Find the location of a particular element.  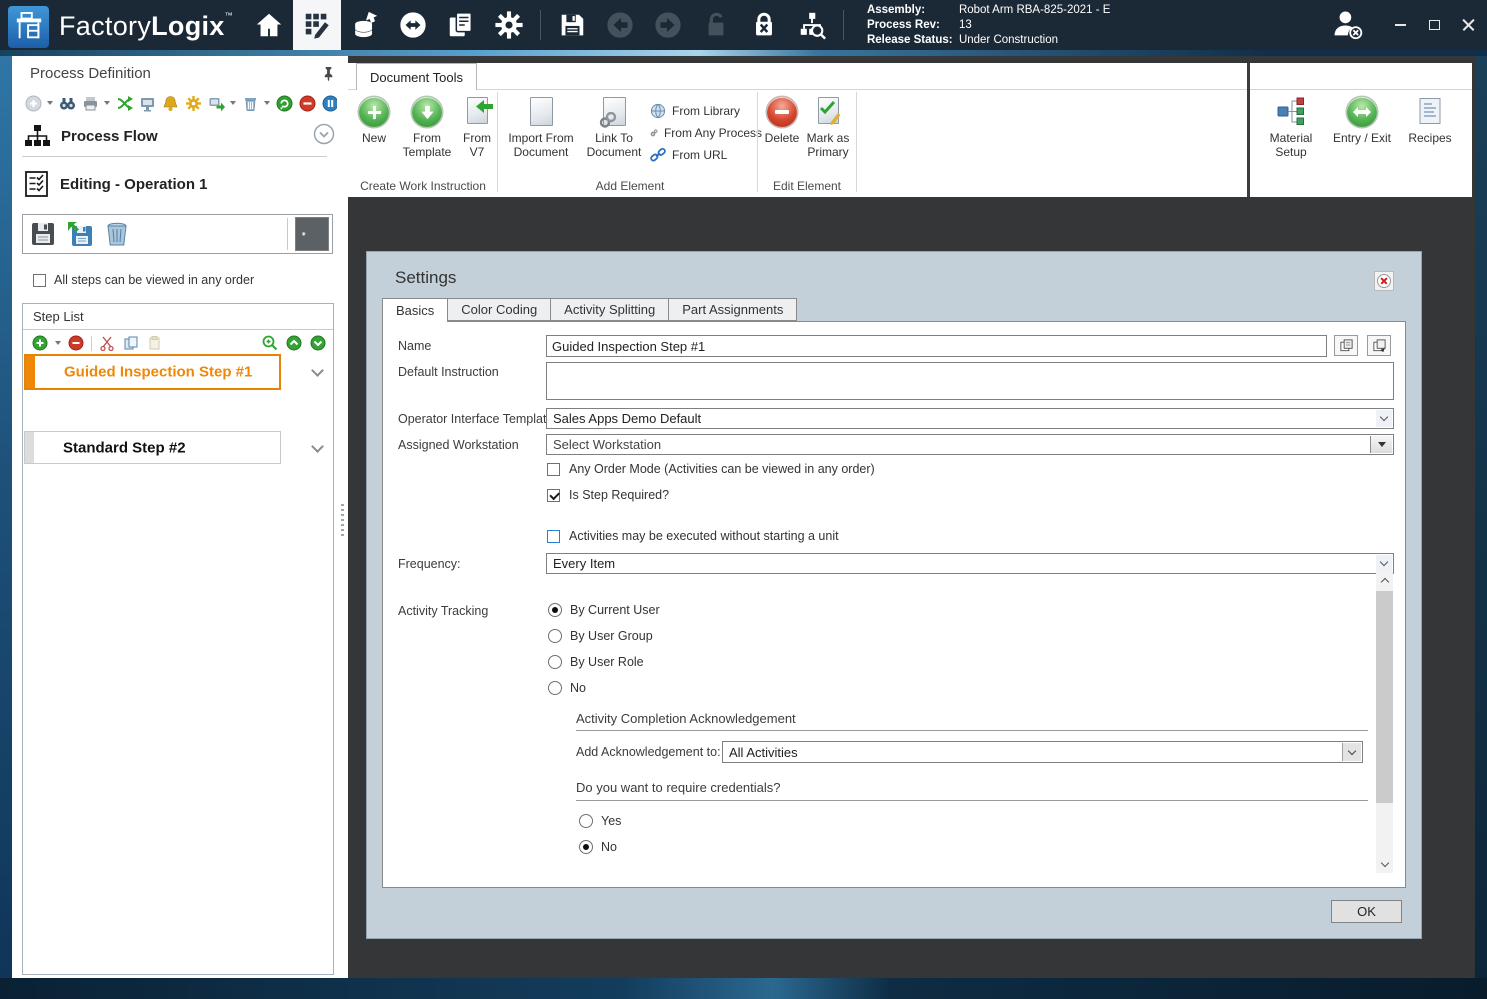

add-dropdown-icon is located at coordinates (50, 103).